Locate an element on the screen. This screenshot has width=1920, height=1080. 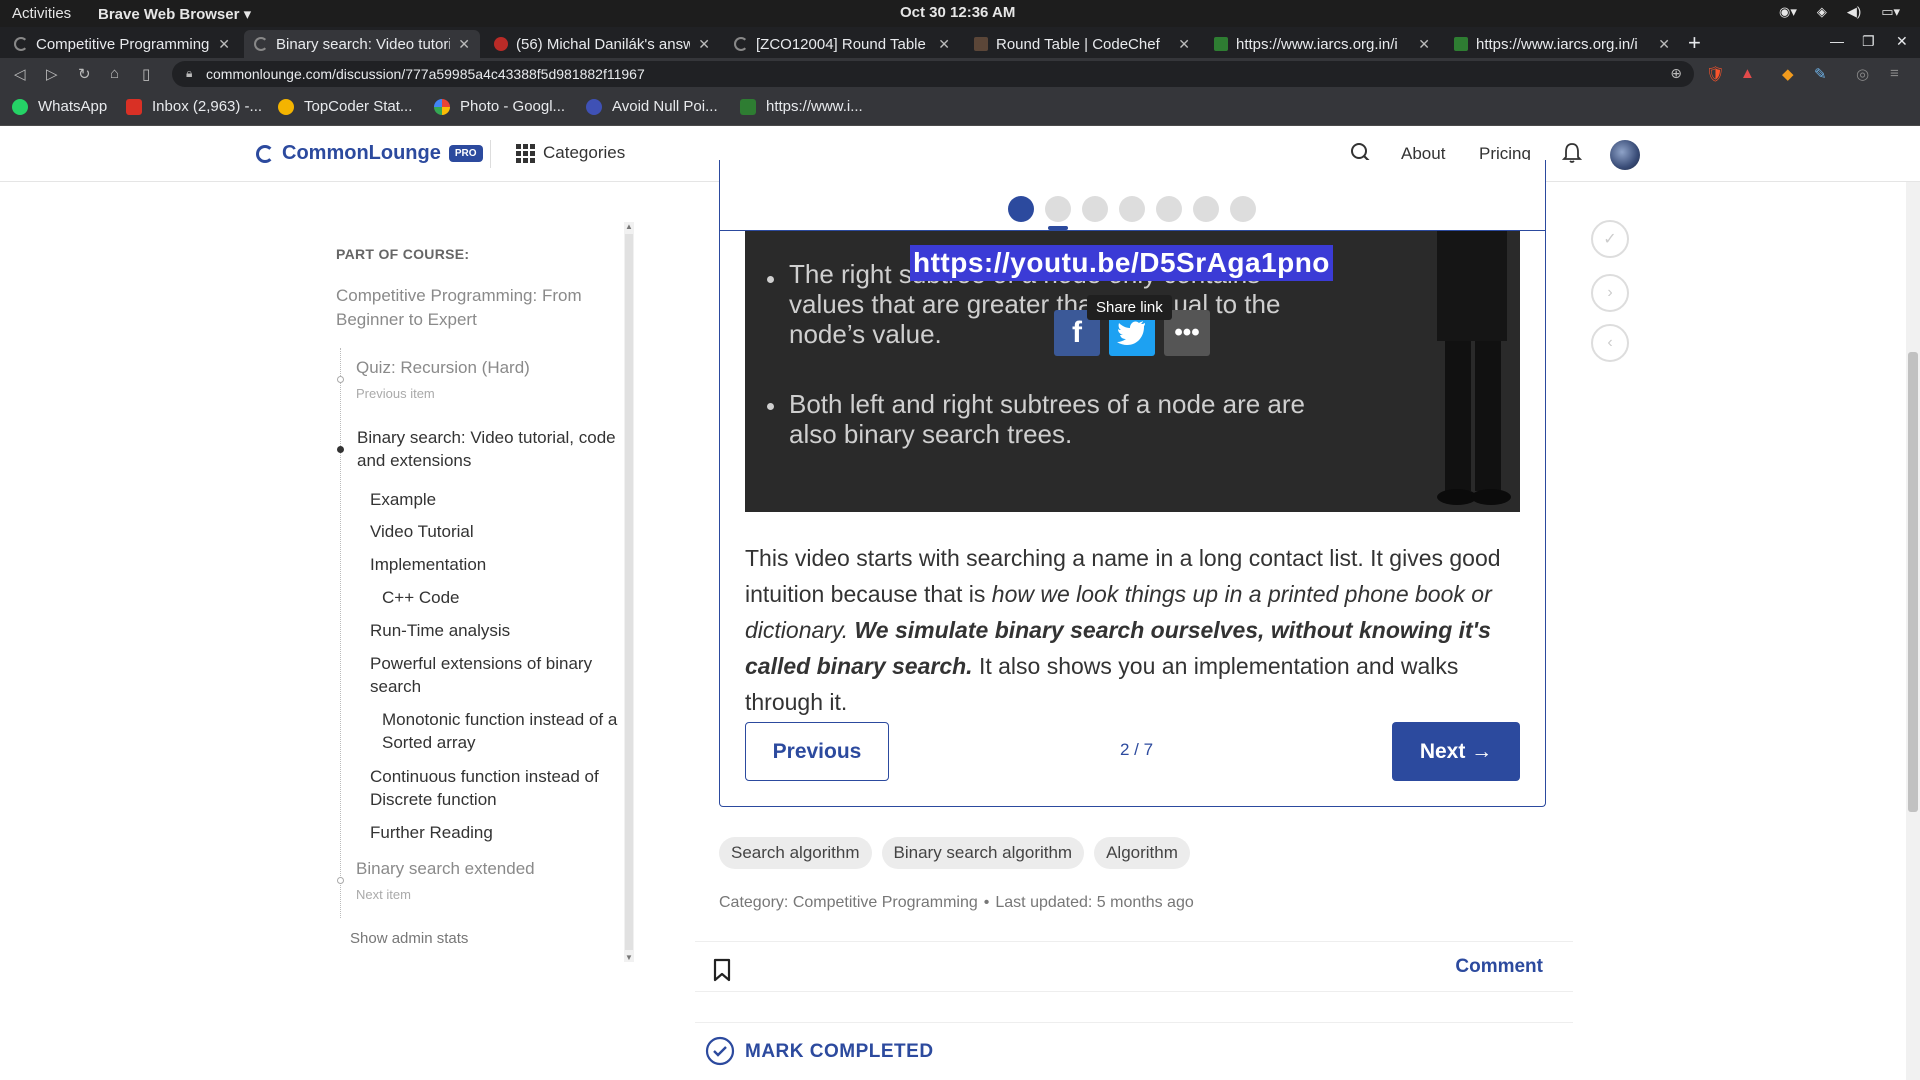
avatar is located at coordinates (1625, 155).